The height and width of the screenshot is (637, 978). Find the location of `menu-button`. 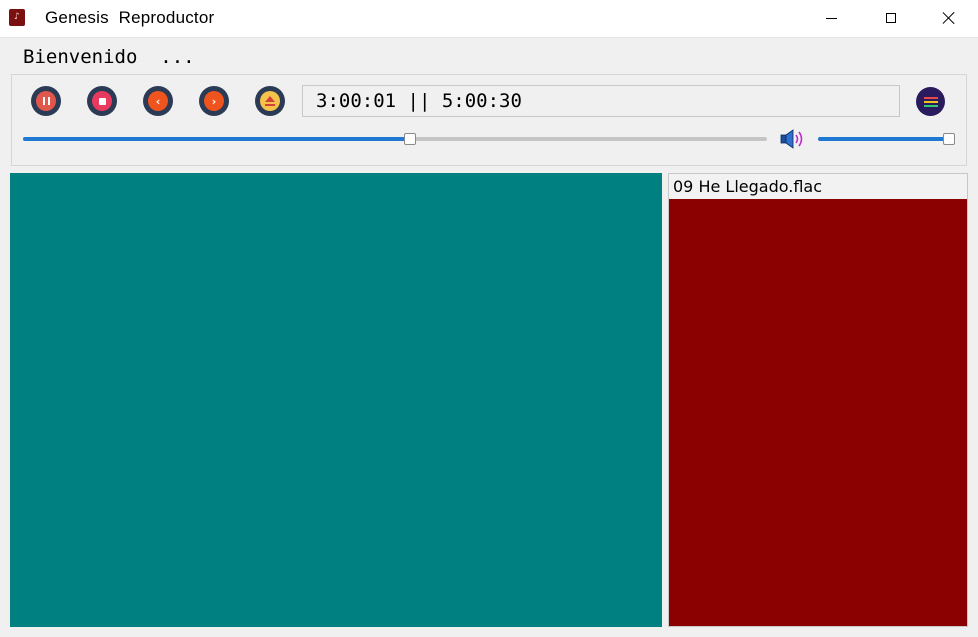

menu-button is located at coordinates (930, 101).